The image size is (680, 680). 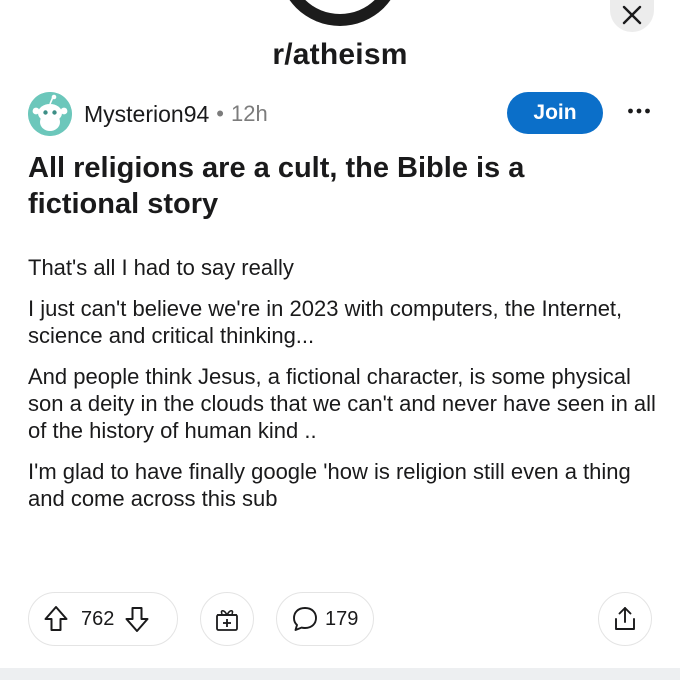 I want to click on share-button, so click(x=625, y=619).